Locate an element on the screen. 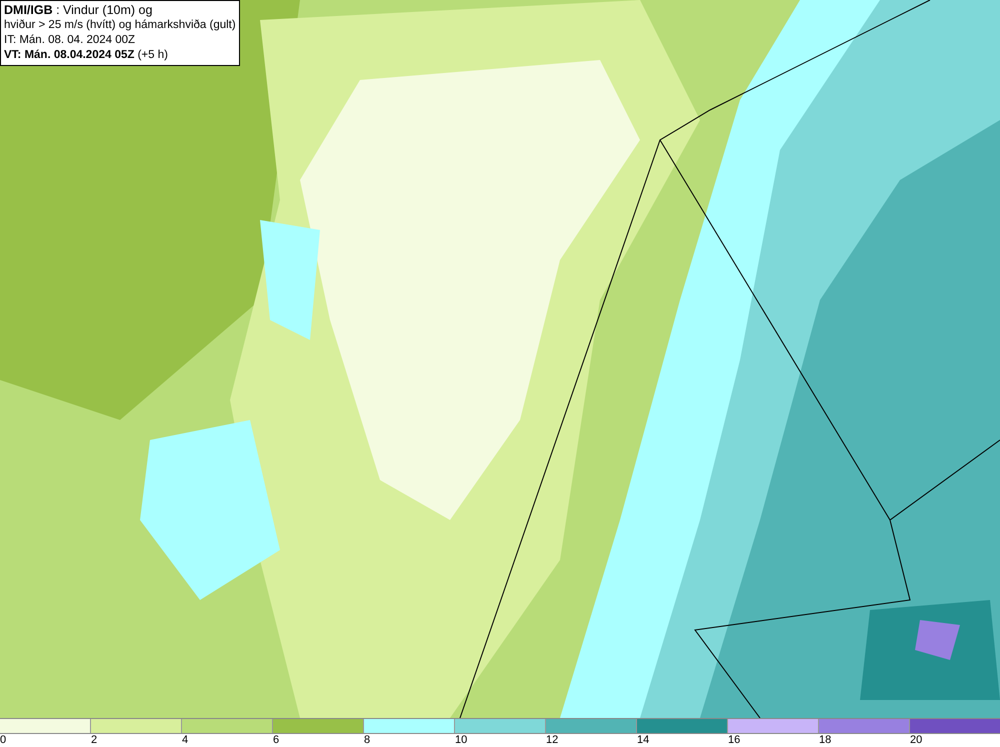  header-line: hviður > 25 m/s (hvítt) og hámarkshviða (gult) is located at coordinates (120, 25).